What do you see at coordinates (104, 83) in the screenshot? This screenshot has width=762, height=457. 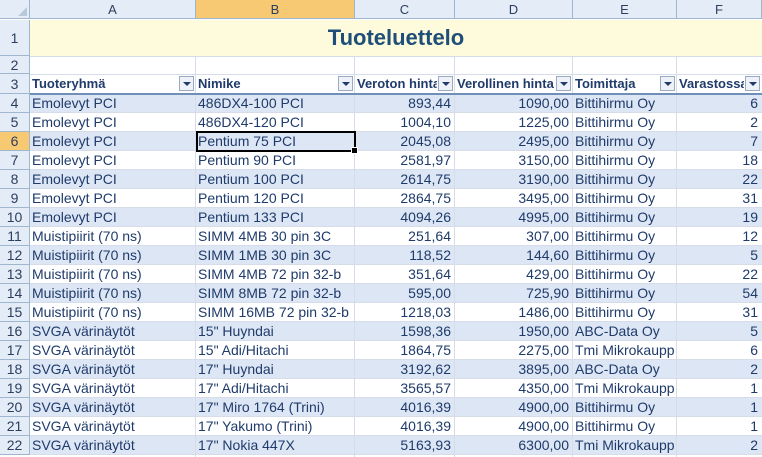 I see `table-header-cell: Tuoteryhmä` at bounding box center [104, 83].